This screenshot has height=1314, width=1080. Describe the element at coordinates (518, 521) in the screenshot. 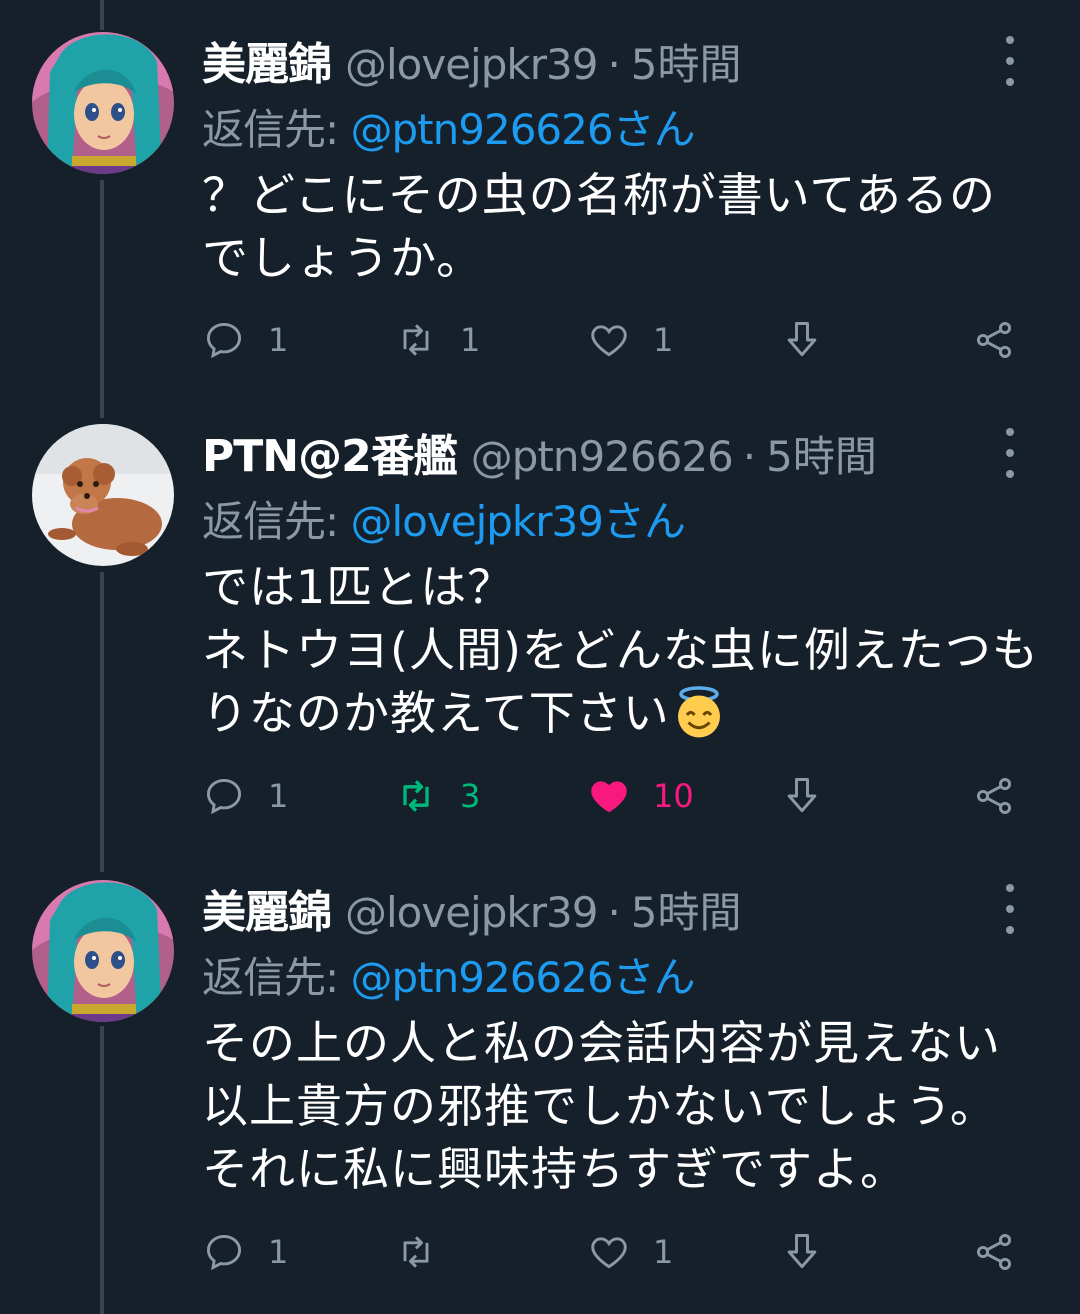

I see `mention-link: @lovejpkr39さん` at that location.